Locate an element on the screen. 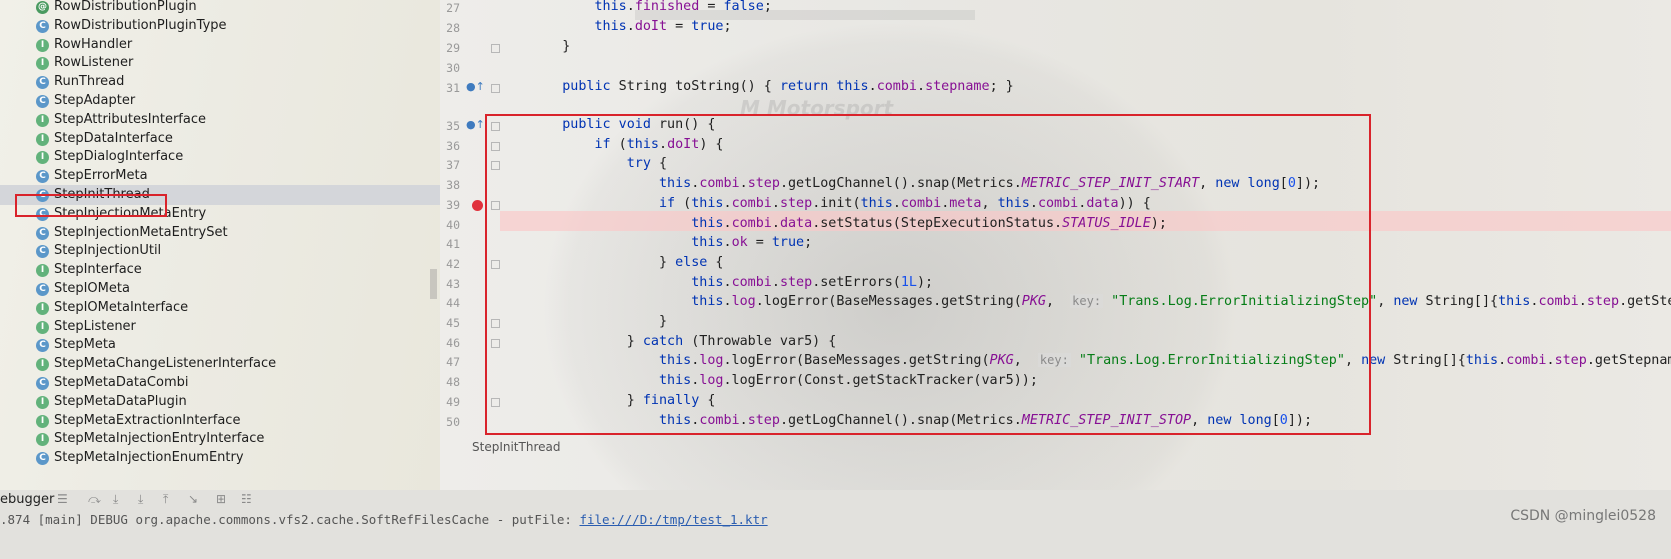 The height and width of the screenshot is (559, 1671). evaluate-icon: ⊞ is located at coordinates (221, 499).